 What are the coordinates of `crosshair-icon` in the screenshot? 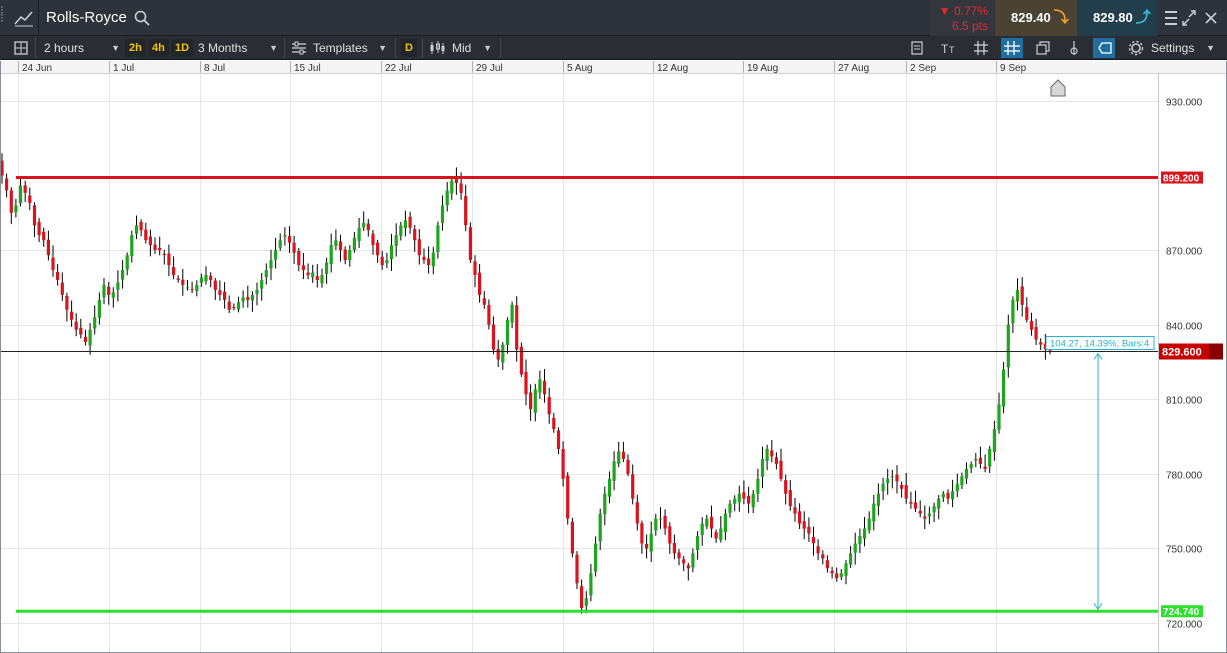 It's located at (1012, 48).